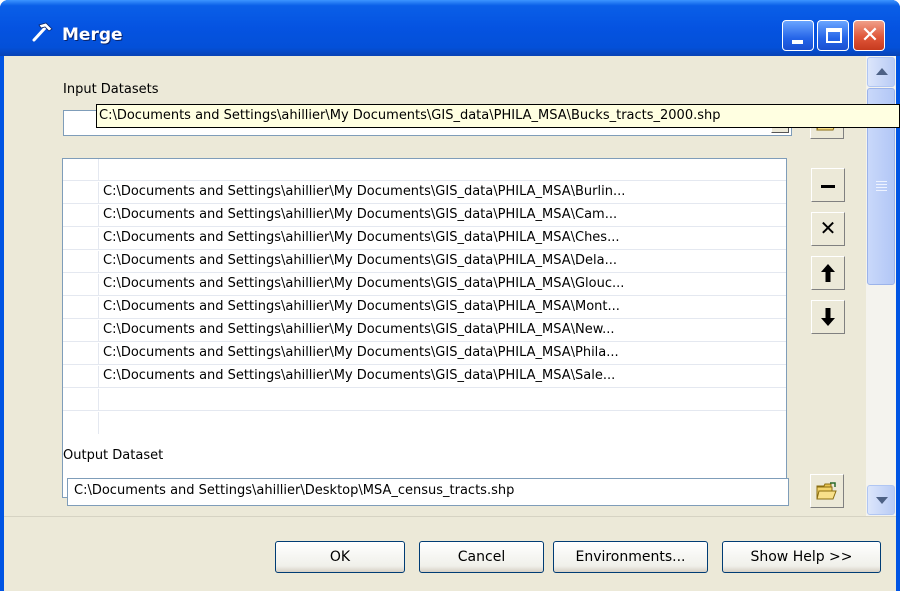 The width and height of the screenshot is (917, 591). What do you see at coordinates (828, 276) in the screenshot?
I see `arrow-up-icon` at bounding box center [828, 276].